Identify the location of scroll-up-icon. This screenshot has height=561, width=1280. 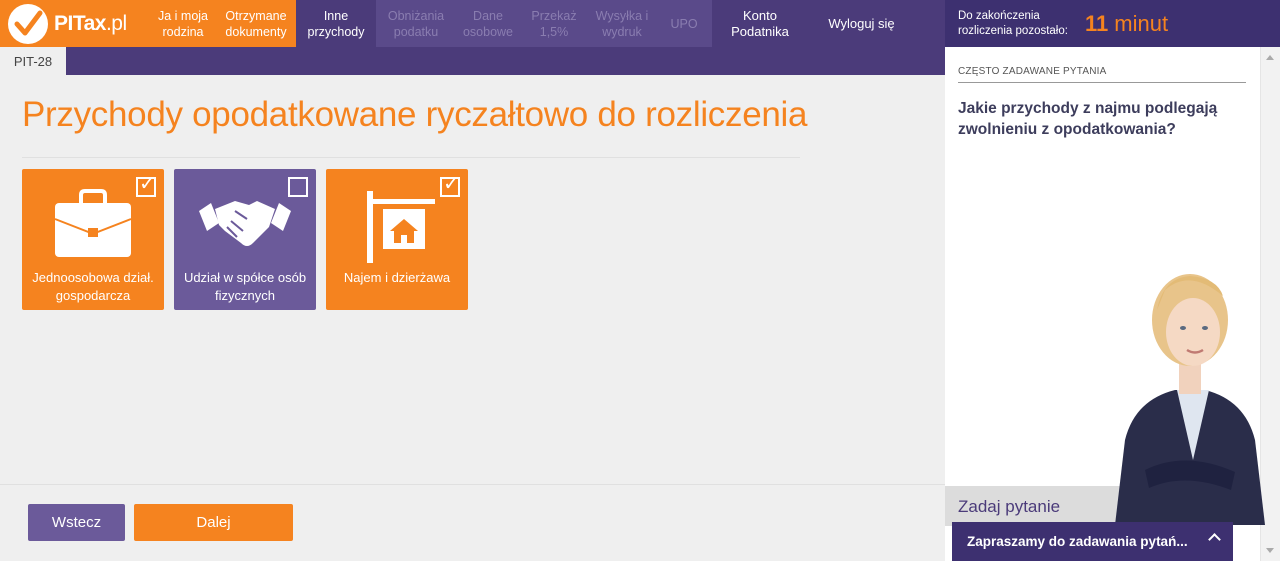
(1270, 57).